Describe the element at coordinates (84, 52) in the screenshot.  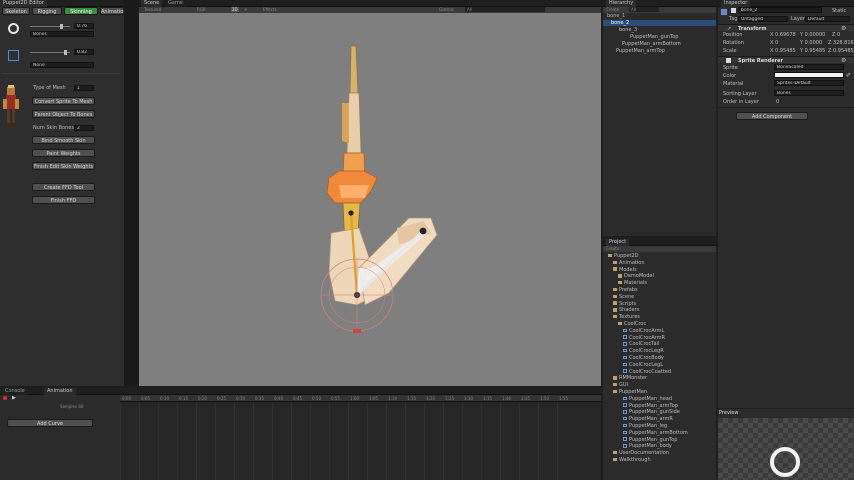
I see `slider-2-value: 0.82` at that location.